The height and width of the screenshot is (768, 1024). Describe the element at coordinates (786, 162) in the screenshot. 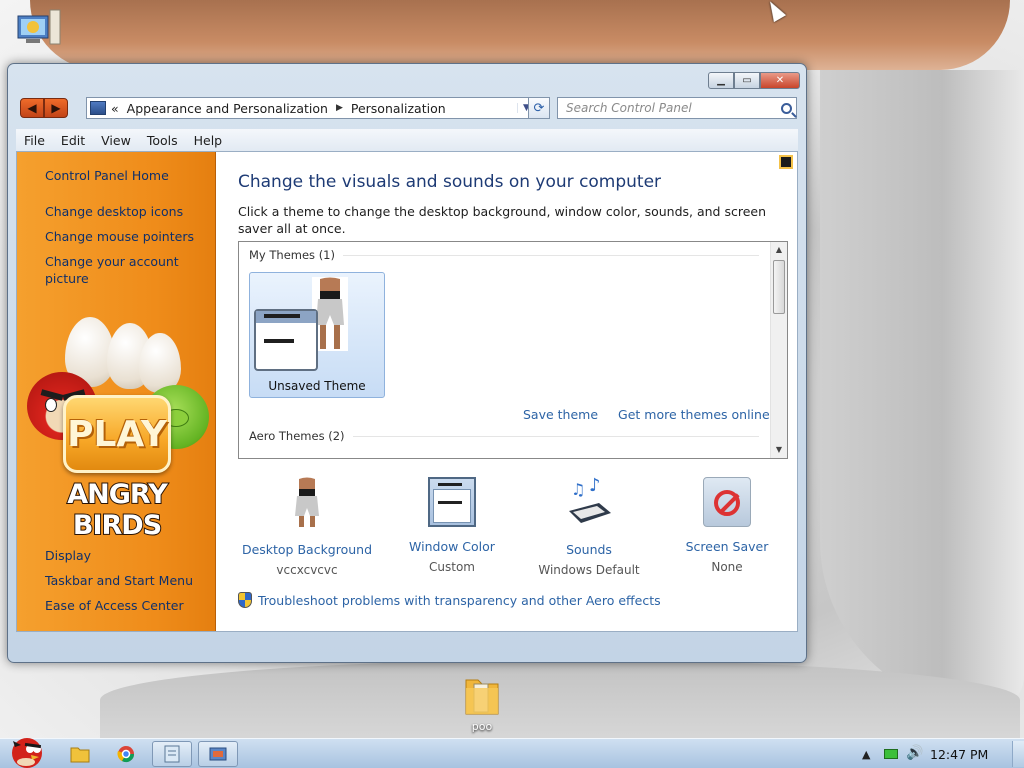

I see `help-icon` at that location.